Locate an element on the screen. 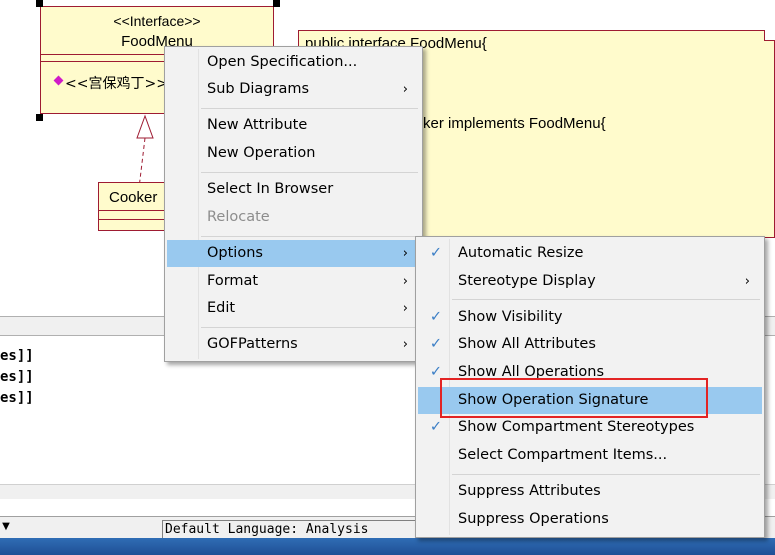 The image size is (775, 555). menu-item-edit: Edit › is located at coordinates (293, 308).